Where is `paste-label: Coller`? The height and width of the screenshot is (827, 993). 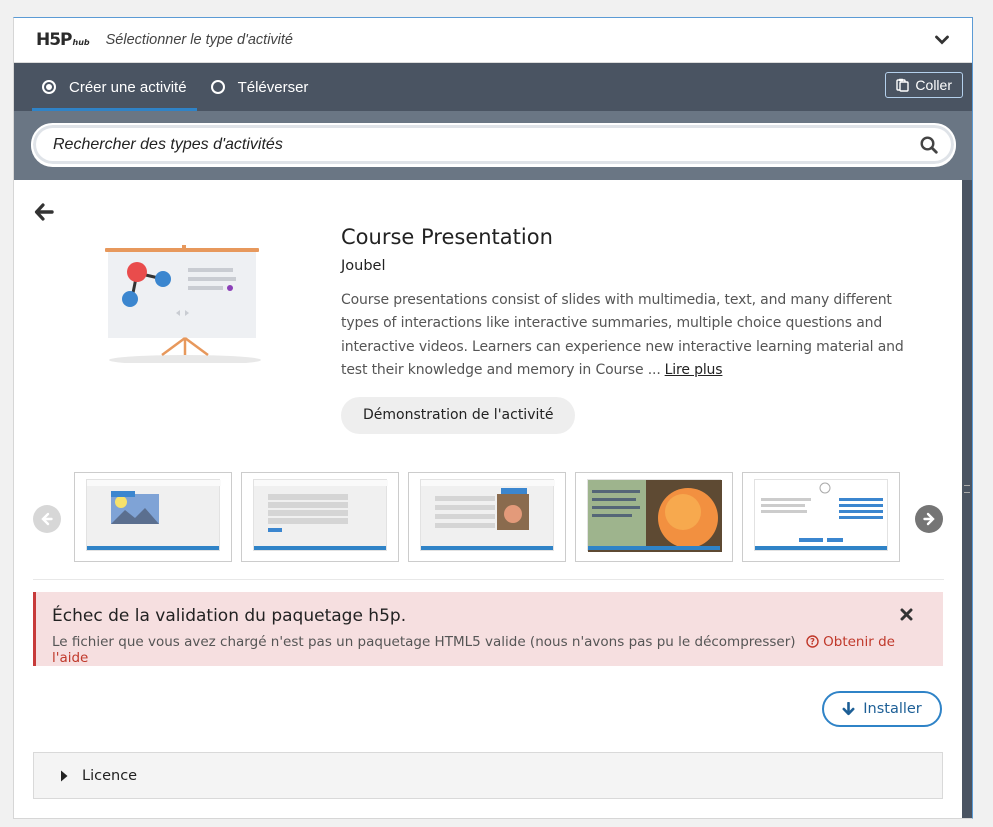 paste-label: Coller is located at coordinates (933, 85).